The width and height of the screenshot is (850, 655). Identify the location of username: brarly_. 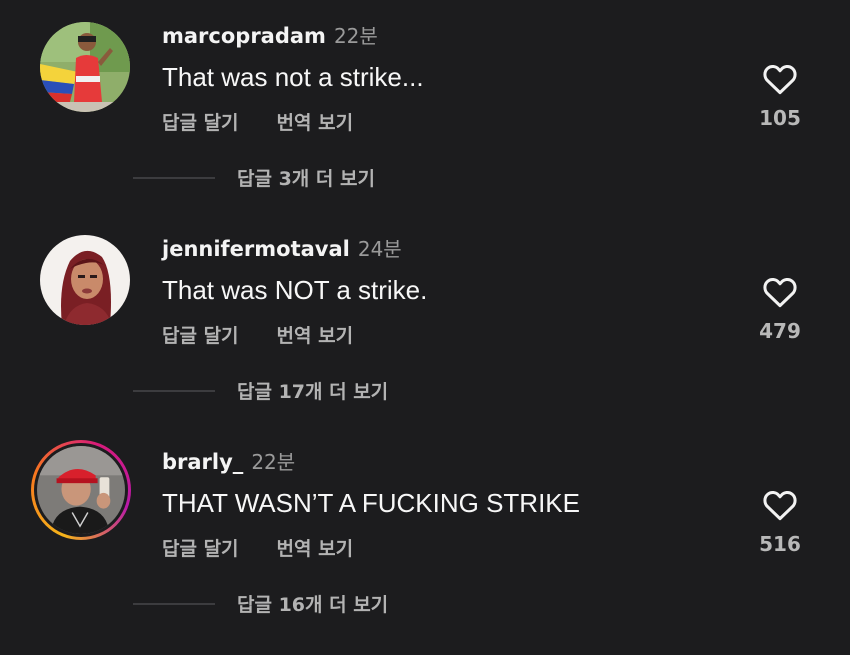
(202, 462).